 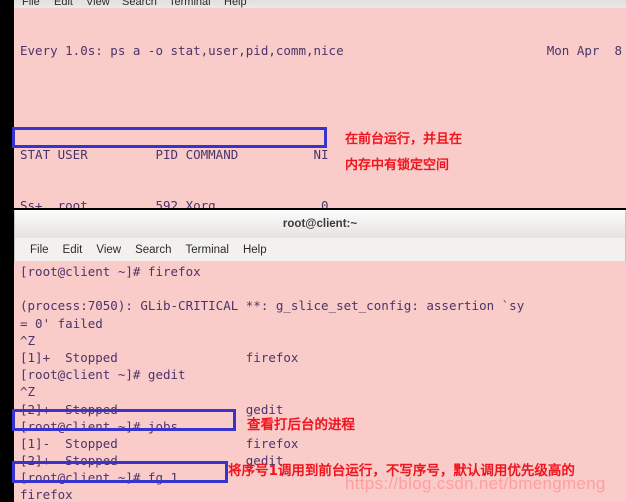 I want to click on watch-menu-edit: Edit, so click(x=63, y=4).